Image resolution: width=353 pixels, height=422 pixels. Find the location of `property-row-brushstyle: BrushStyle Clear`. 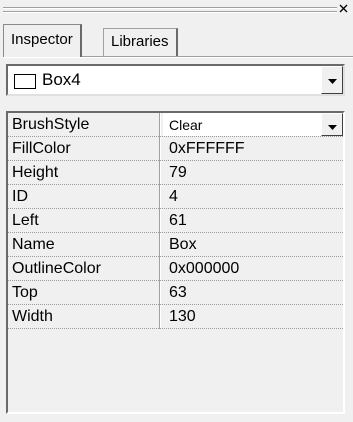

property-row-brushstyle: BrushStyle Clear is located at coordinates (175, 125).